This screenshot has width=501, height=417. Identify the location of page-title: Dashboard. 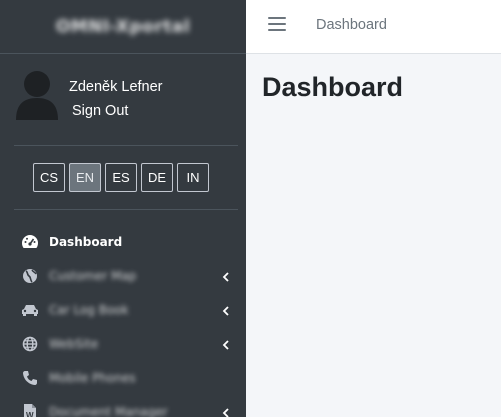
(333, 87).